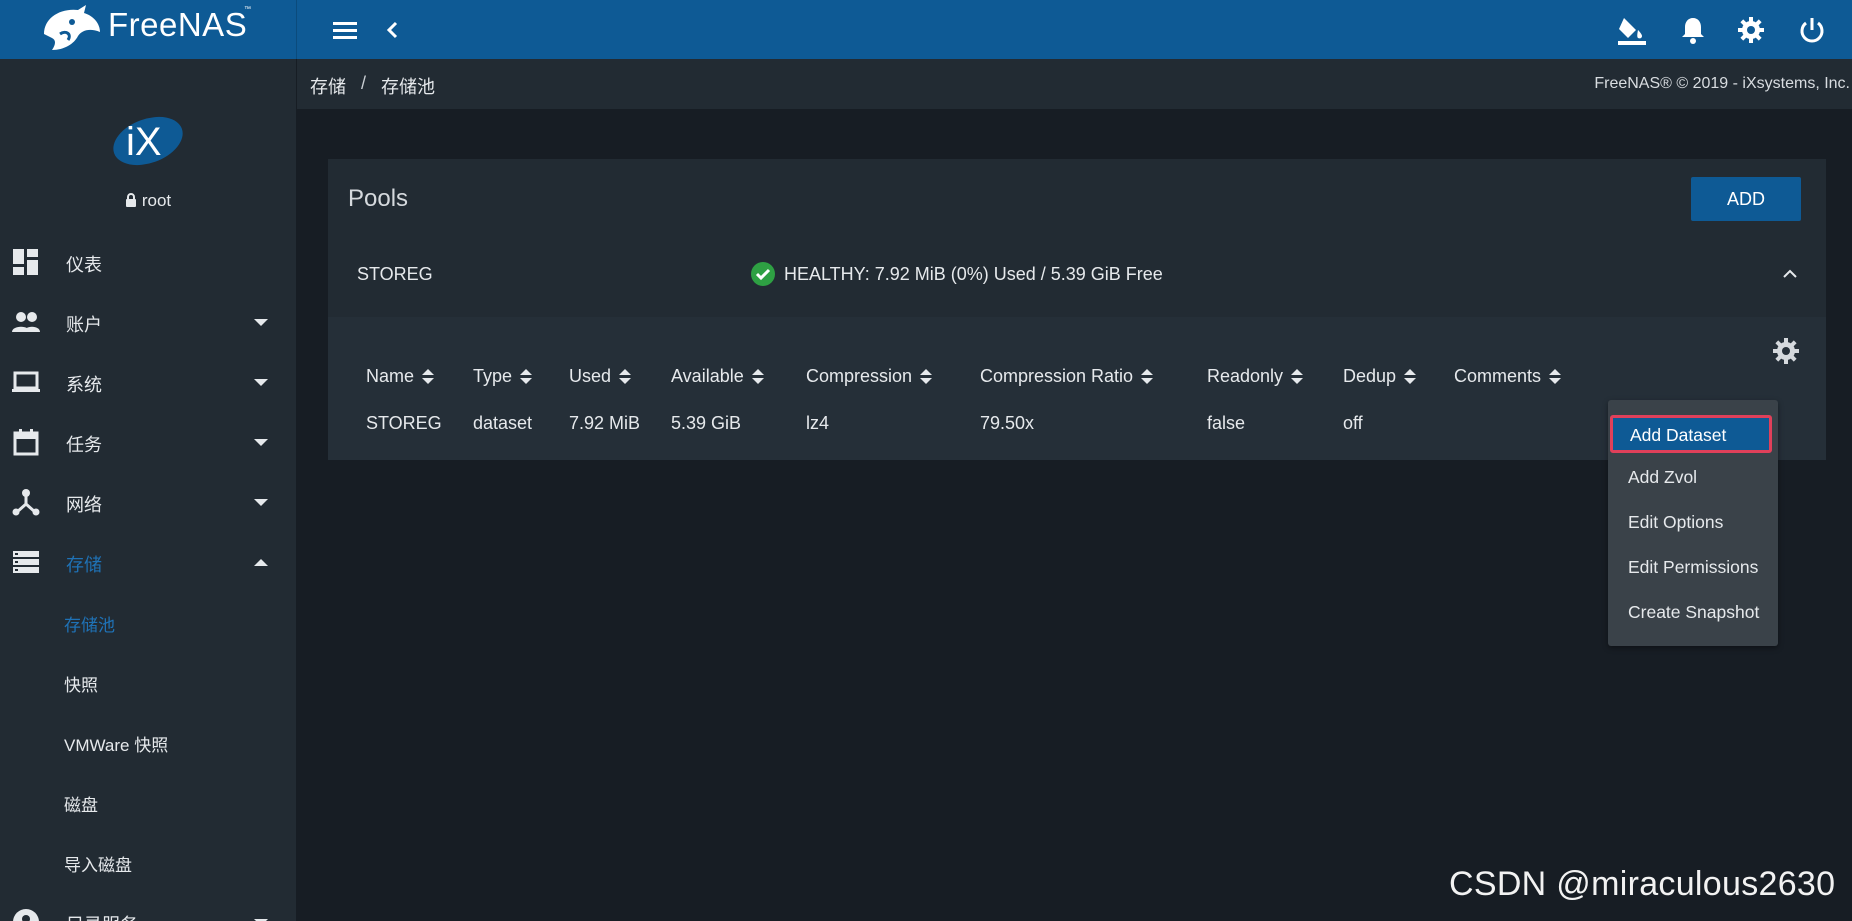 This screenshot has height=921, width=1852. I want to click on user-info: root, so click(148, 201).